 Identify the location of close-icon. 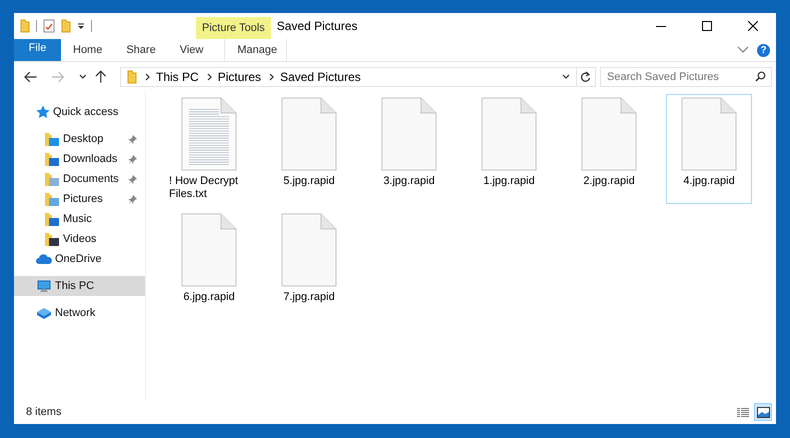
(753, 26).